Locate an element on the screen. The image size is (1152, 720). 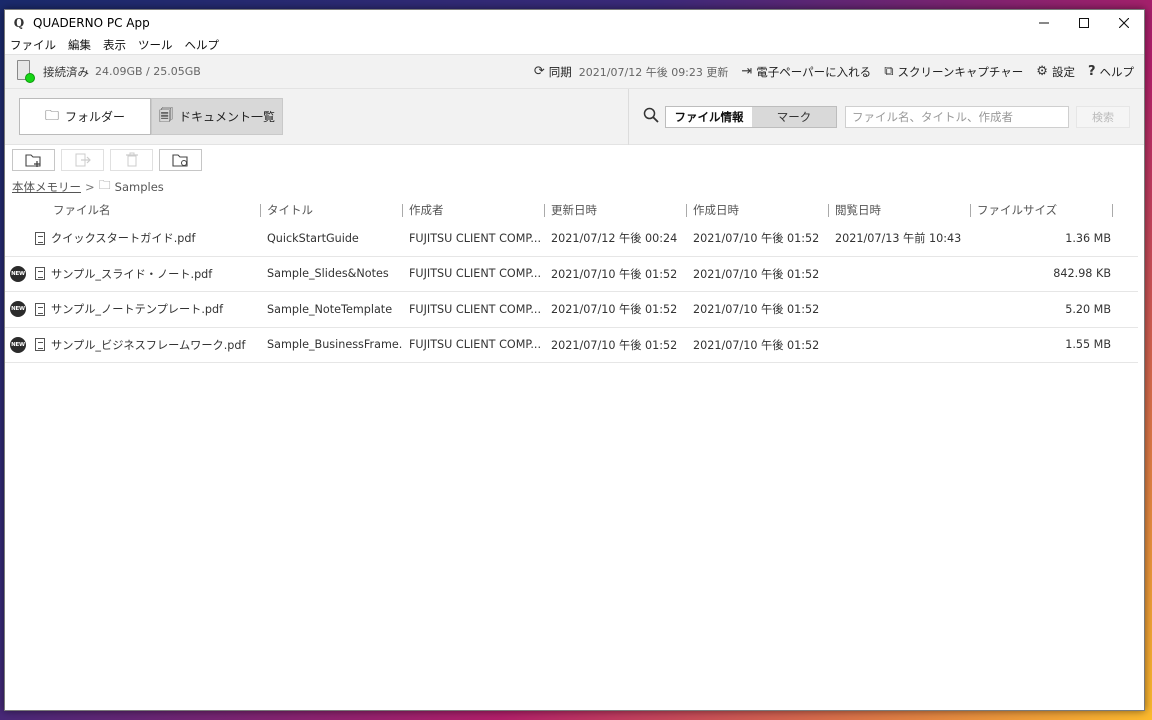
cell-size: 1.36 MB is located at coordinates (1088, 238).